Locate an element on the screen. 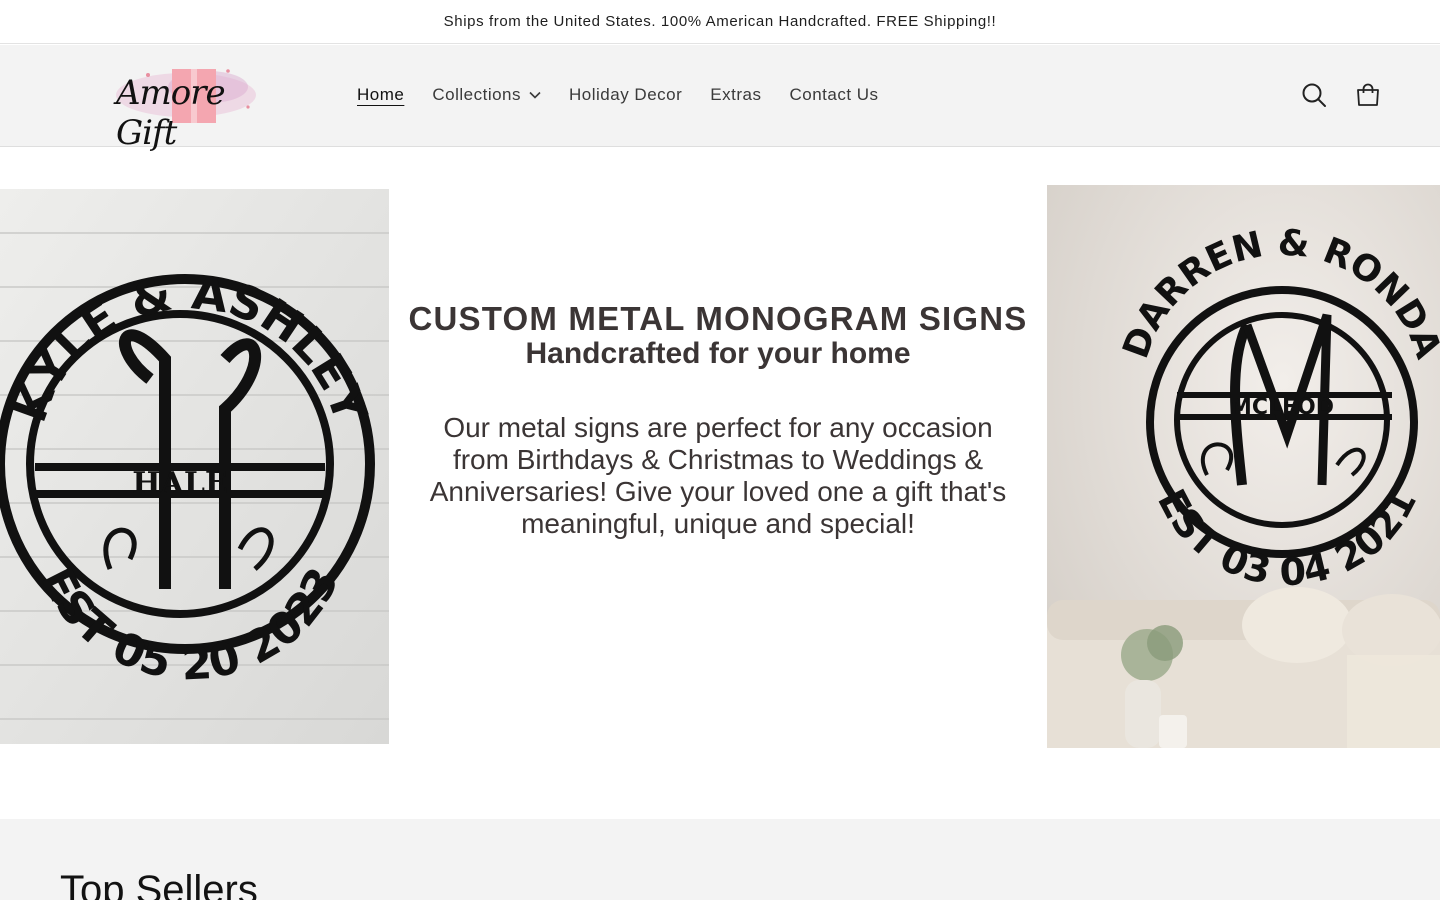 This screenshot has width=1440, height=900. nav-contact-us: Contact Us is located at coordinates (833, 95).